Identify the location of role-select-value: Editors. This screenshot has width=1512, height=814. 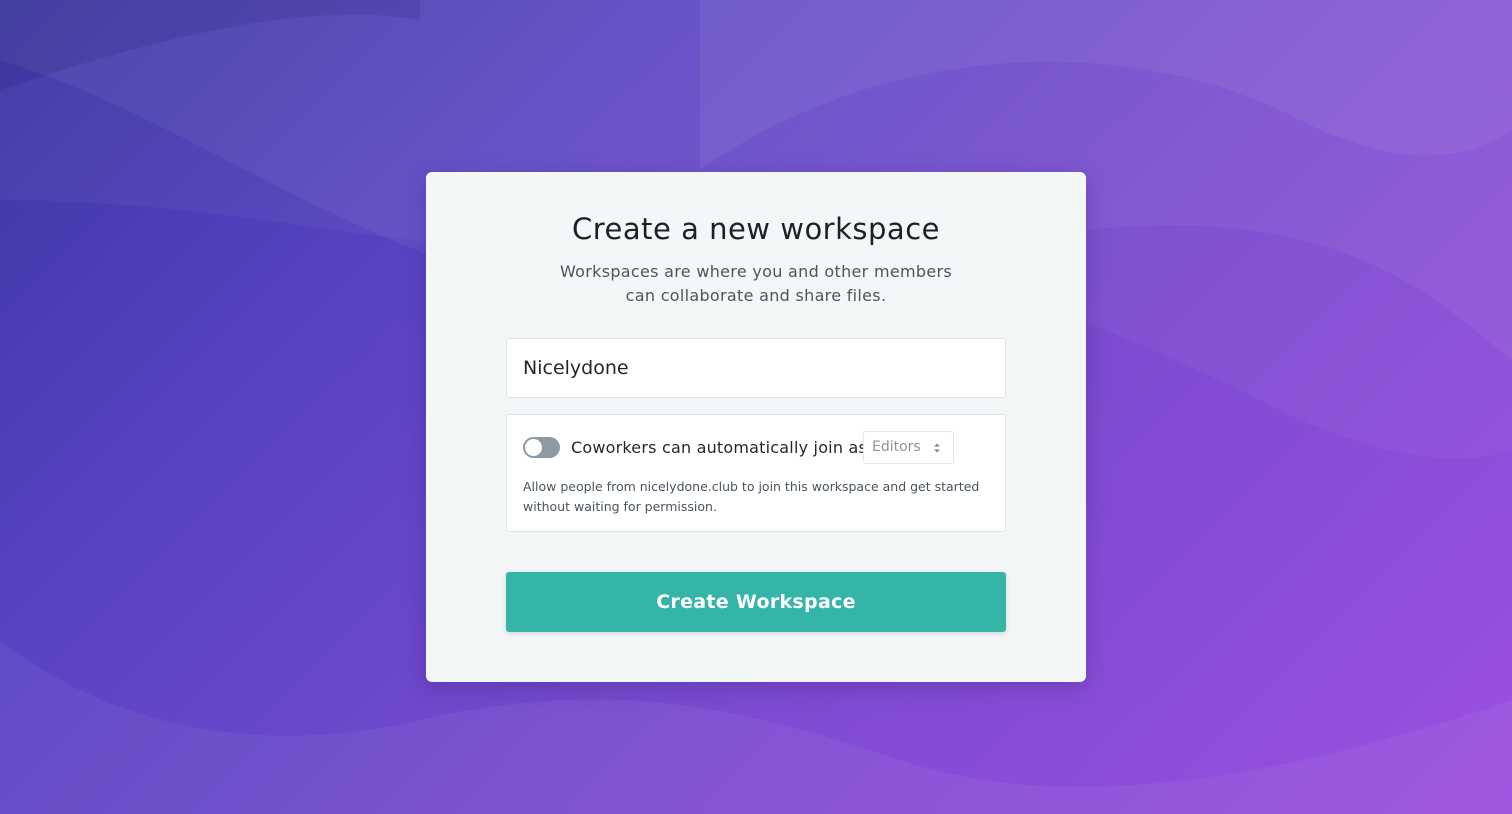
(896, 447).